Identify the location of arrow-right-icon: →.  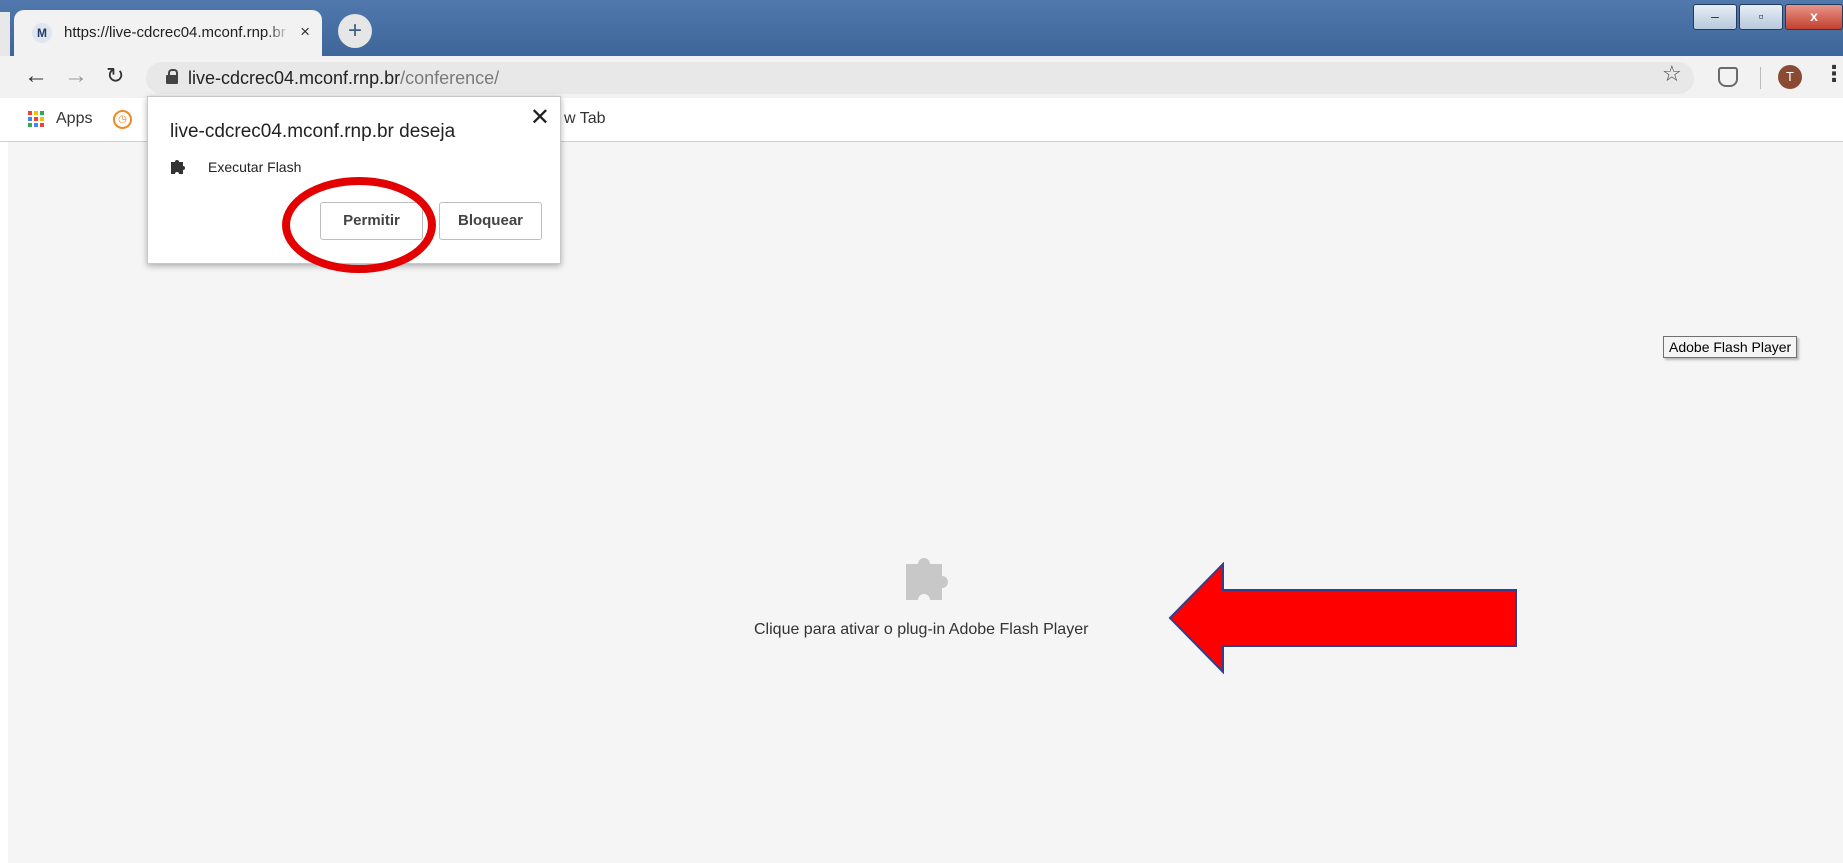
(76, 75).